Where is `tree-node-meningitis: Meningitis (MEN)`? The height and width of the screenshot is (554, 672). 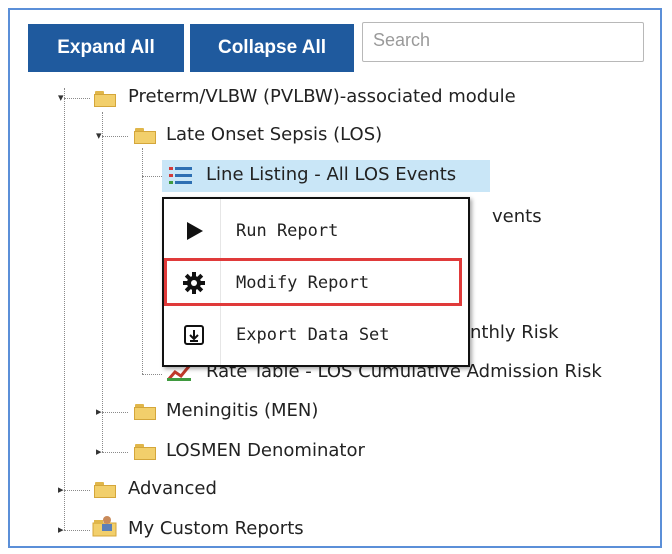 tree-node-meningitis: Meningitis (MEN) is located at coordinates (242, 410).